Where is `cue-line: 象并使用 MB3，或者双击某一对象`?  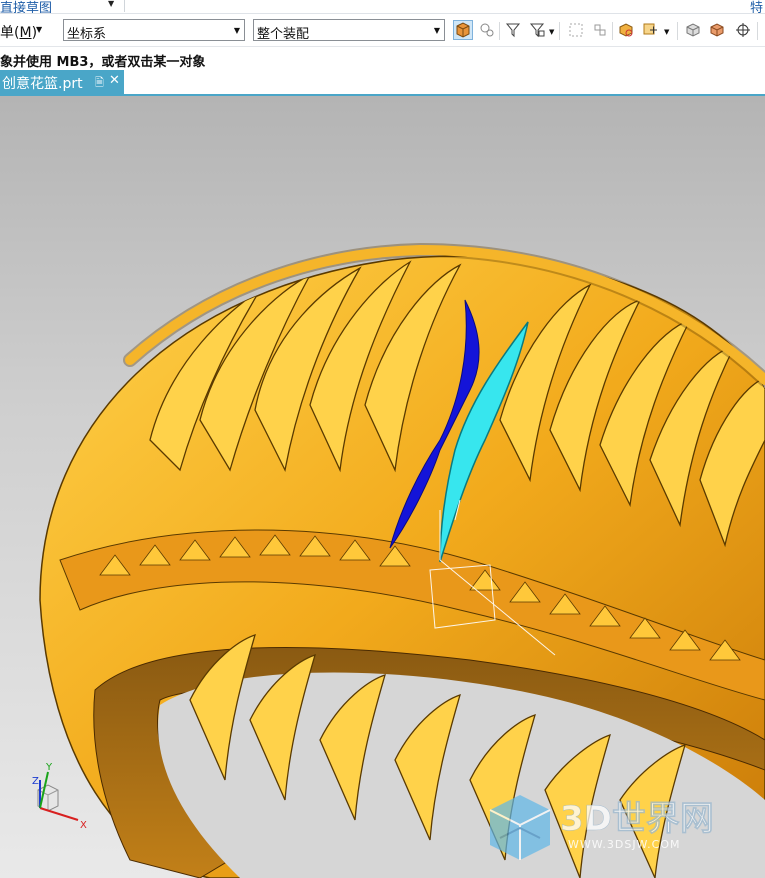 cue-line: 象并使用 MB3，或者双击某一对象 is located at coordinates (382, 58).